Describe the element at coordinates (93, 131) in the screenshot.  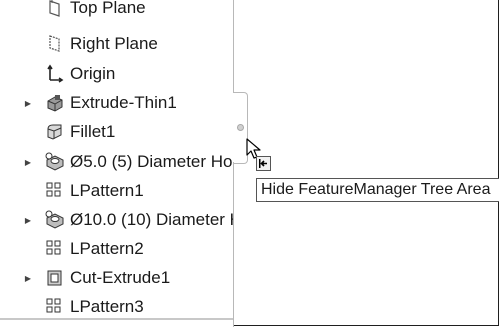
I see `tree-item-label: Fillet1` at that location.